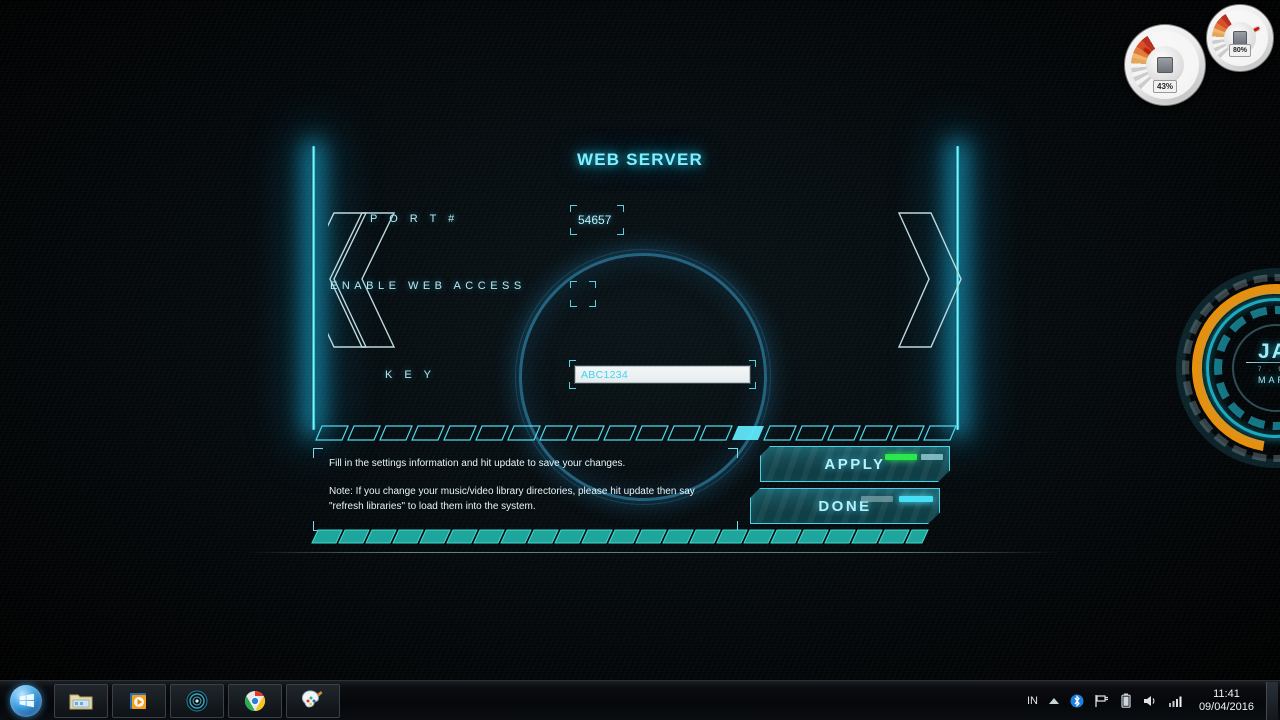 This screenshot has height=720, width=1280. Describe the element at coordinates (636, 433) in the screenshot. I see `panel-top-slats` at that location.